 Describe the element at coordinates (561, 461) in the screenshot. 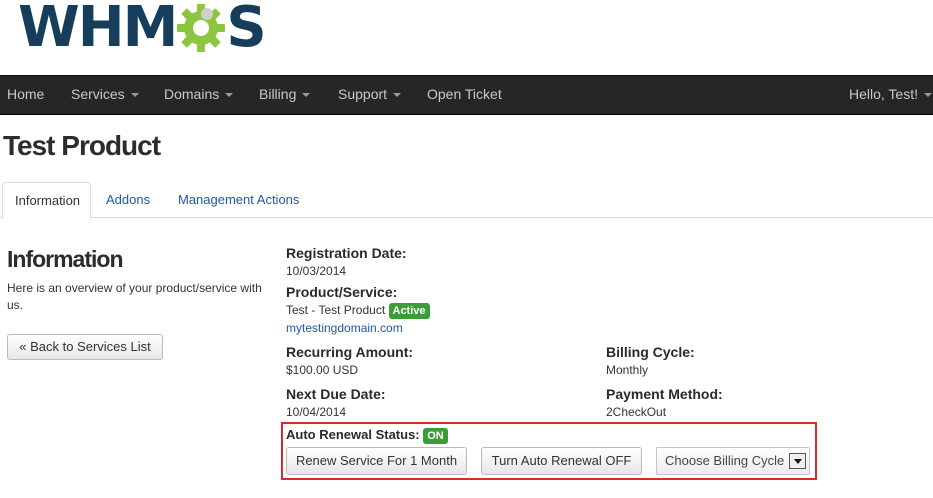

I see `turn-auto-renewal-off-button: Turn Auto Renewal OFF` at that location.